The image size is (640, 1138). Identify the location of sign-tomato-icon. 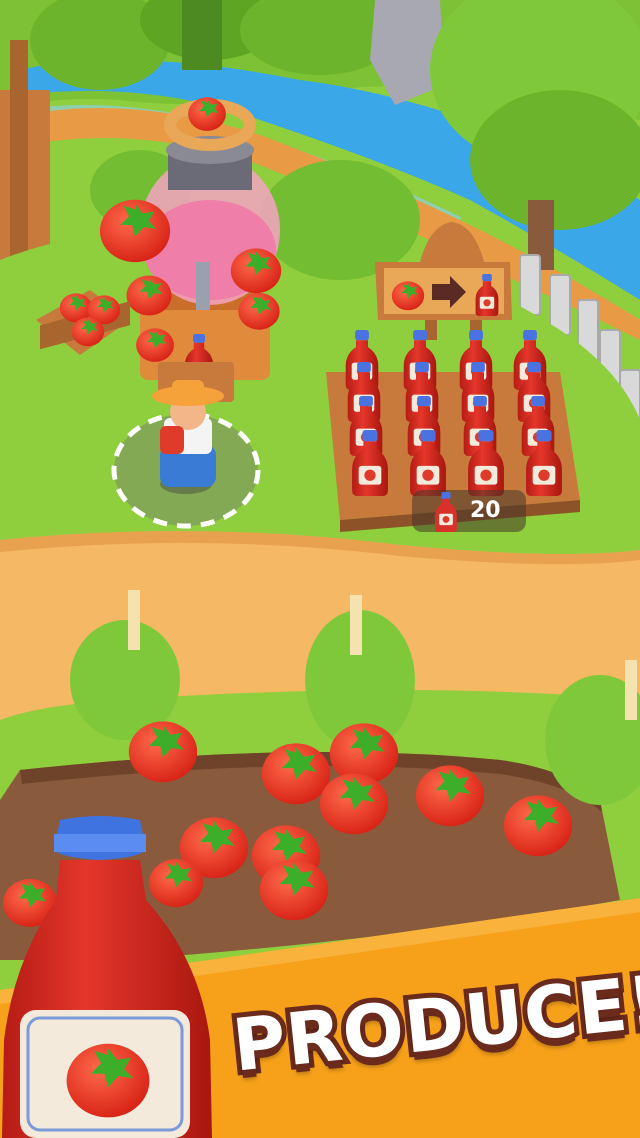
(408, 296).